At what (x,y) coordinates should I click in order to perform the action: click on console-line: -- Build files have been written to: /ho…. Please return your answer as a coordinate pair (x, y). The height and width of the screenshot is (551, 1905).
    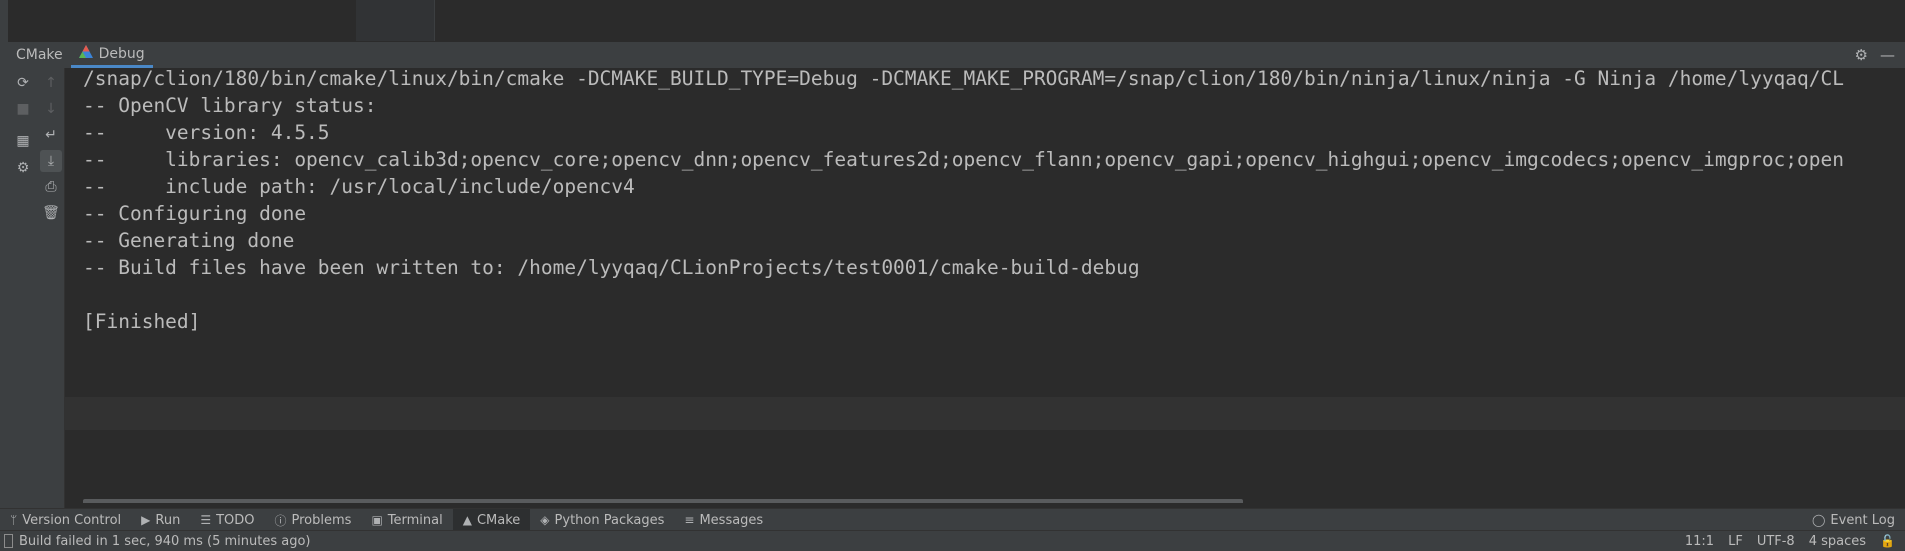
    Looking at the image, I should click on (611, 267).